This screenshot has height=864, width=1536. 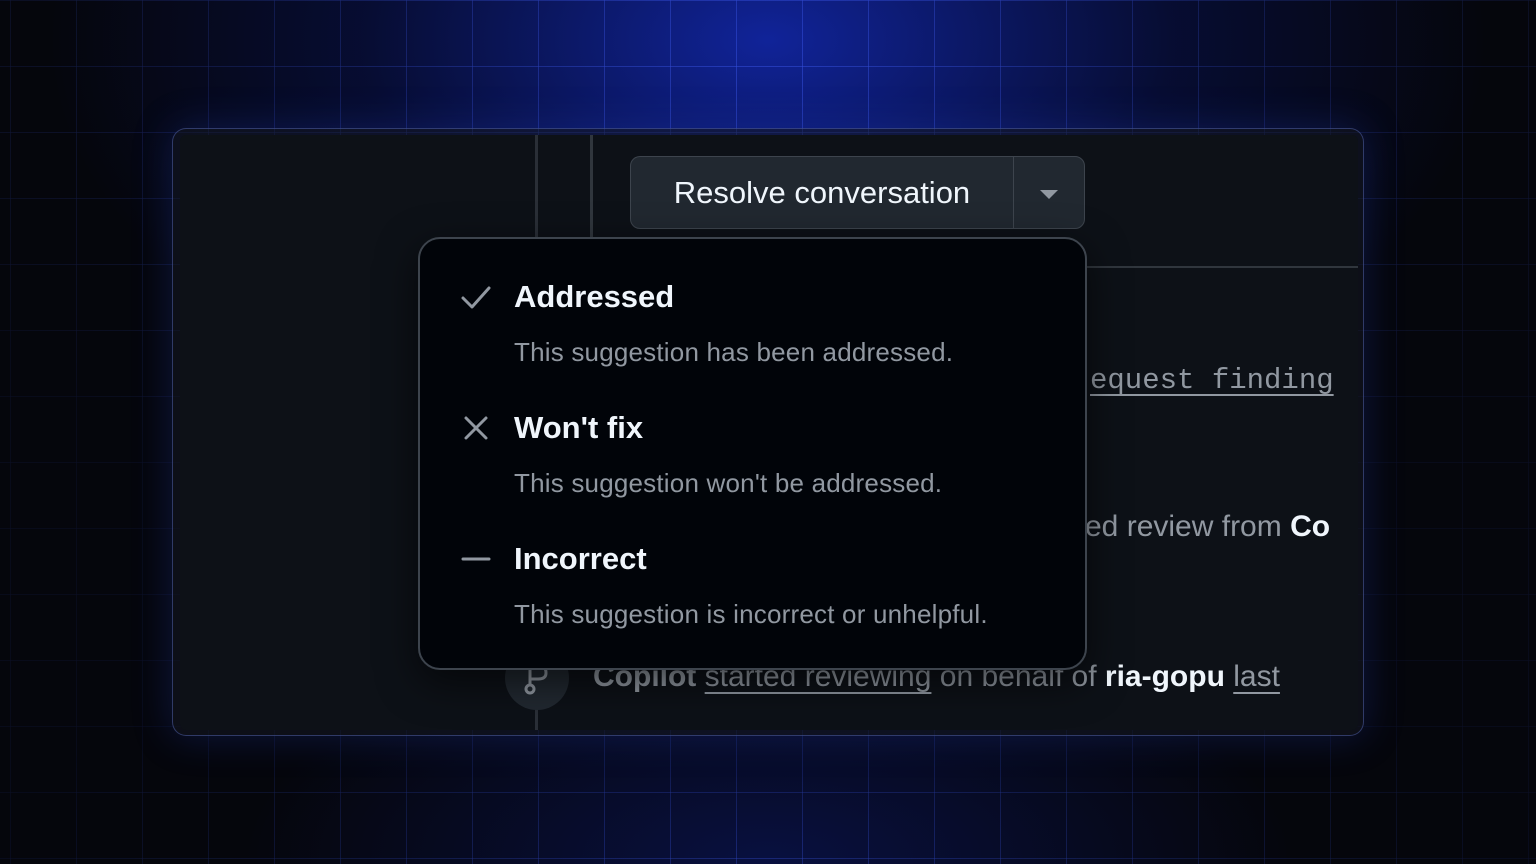 I want to click on resolve-options-toggle, so click(x=1049, y=192).